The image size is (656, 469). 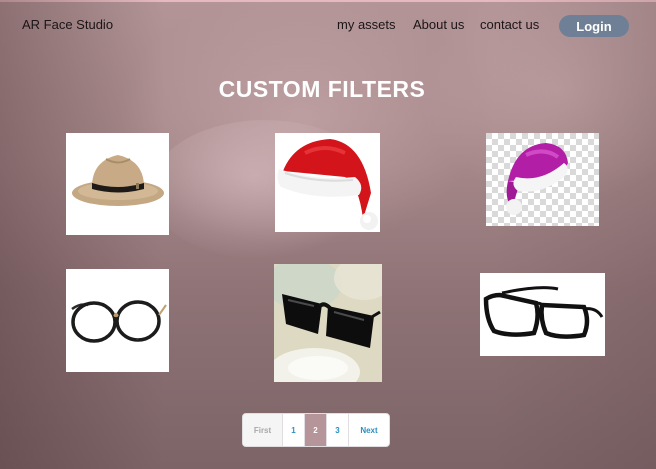 I want to click on rectangular-glasses-icon, so click(x=543, y=312).